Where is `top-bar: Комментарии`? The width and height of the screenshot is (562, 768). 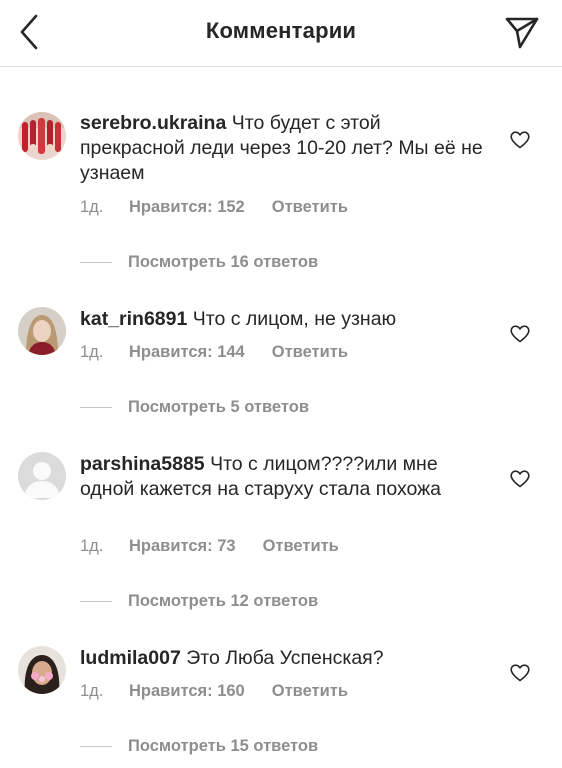
top-bar: Комментарии is located at coordinates (281, 33).